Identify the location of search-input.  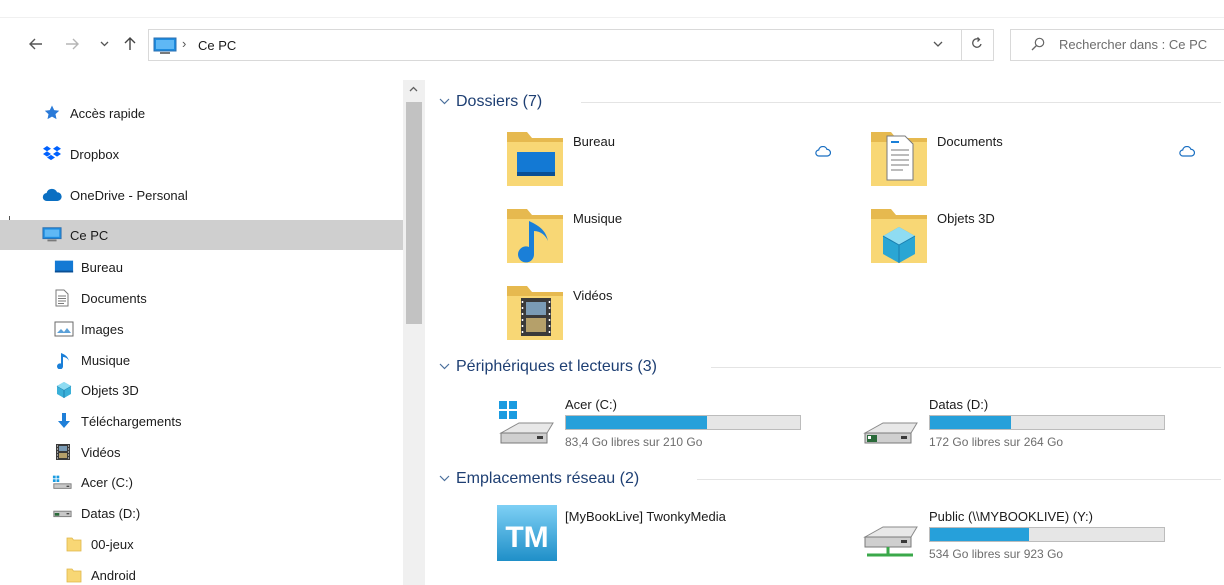
(1141, 44).